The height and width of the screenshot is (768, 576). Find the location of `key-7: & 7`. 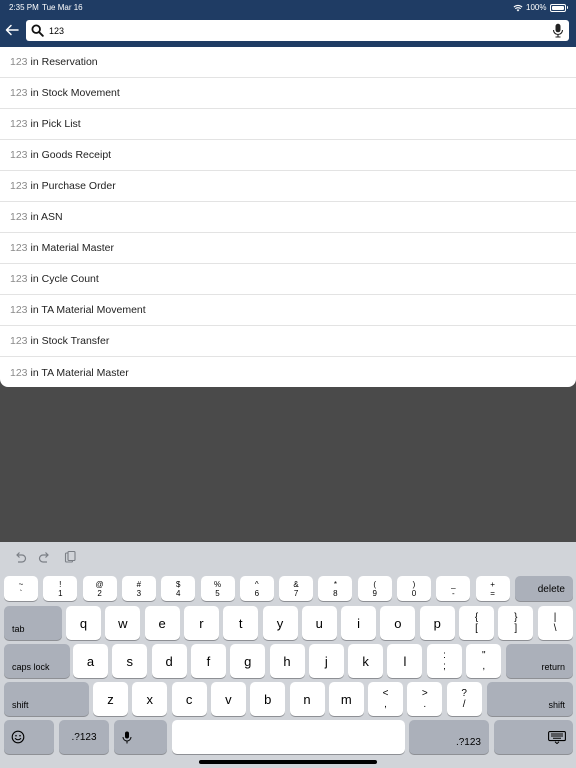

key-7: & 7 is located at coordinates (296, 588).